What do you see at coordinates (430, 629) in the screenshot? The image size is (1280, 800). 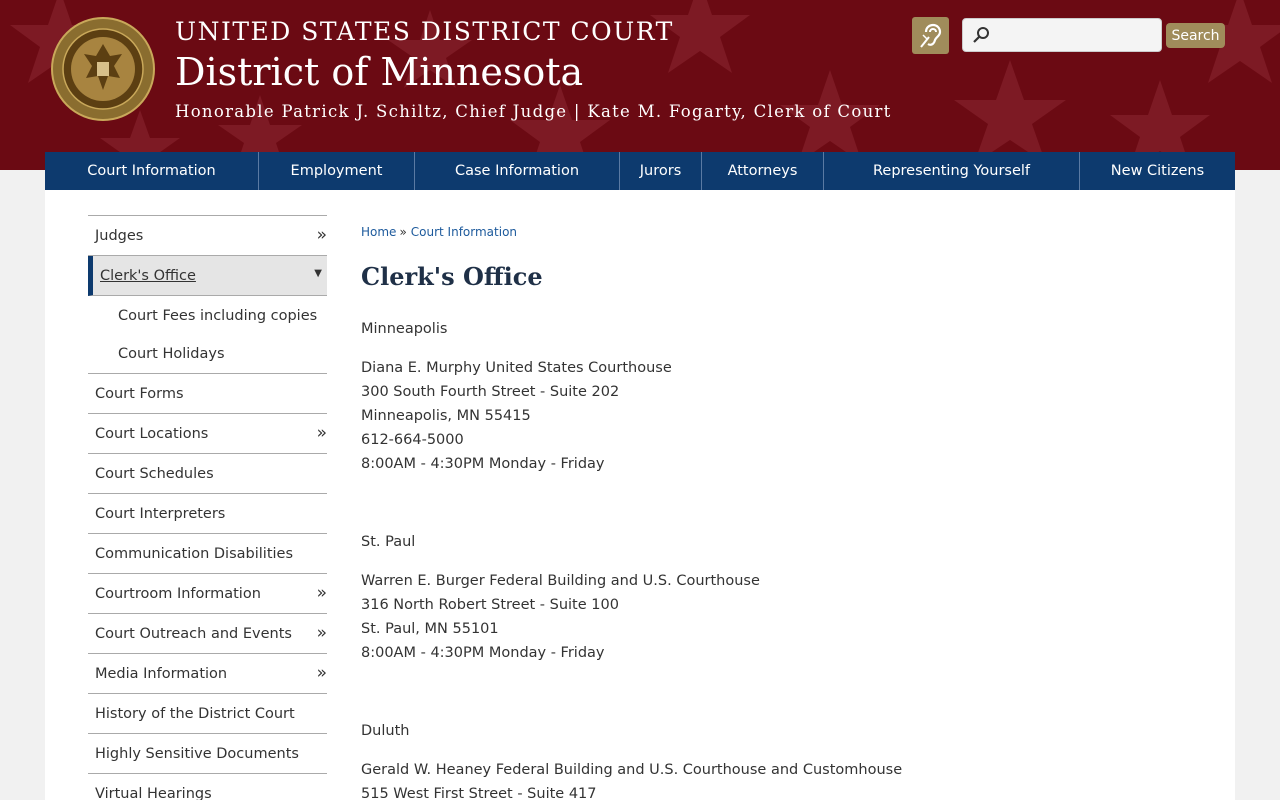 I see `location-city-state-zip: St. Paul, MN 55101` at bounding box center [430, 629].